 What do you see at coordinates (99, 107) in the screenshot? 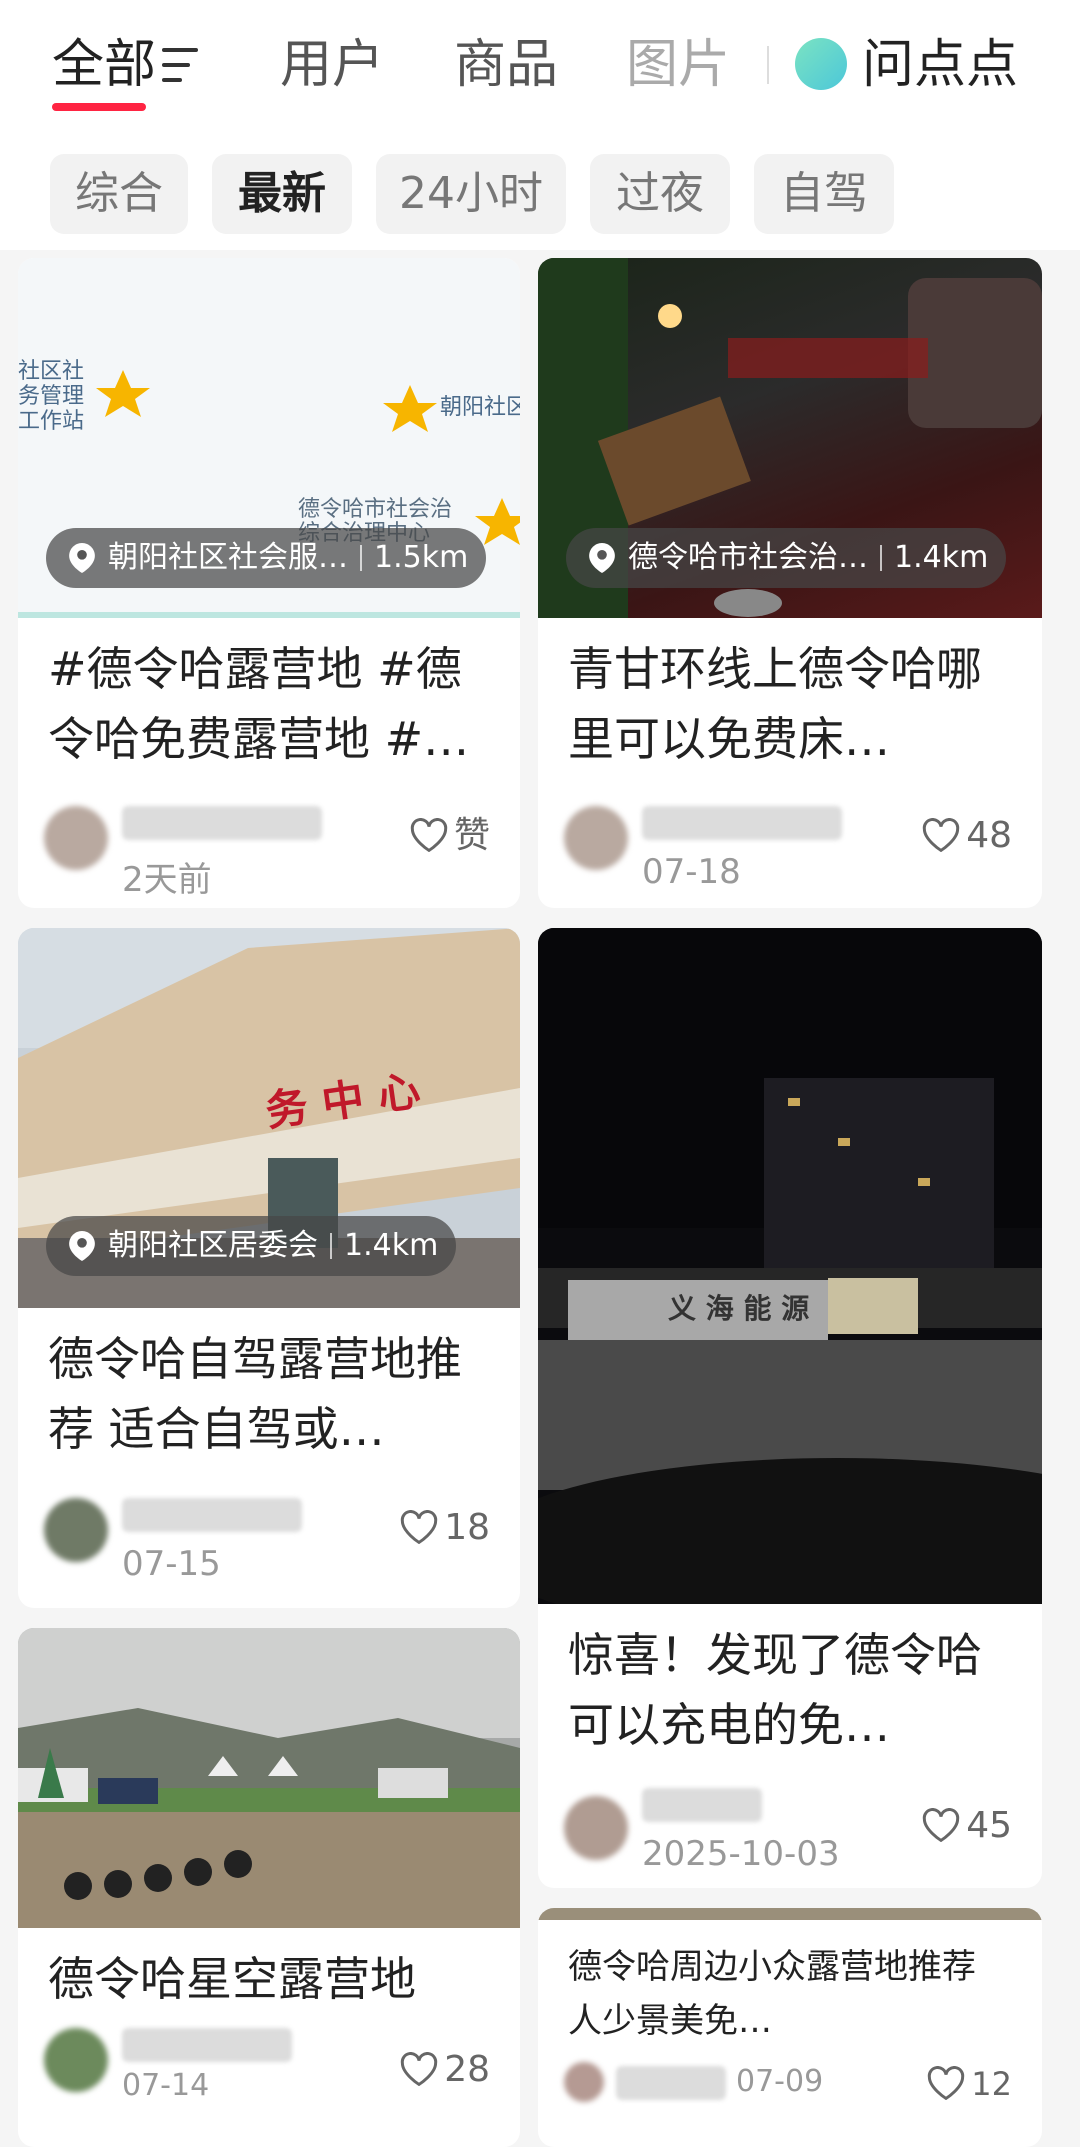
I see `active-tab-indicator` at bounding box center [99, 107].